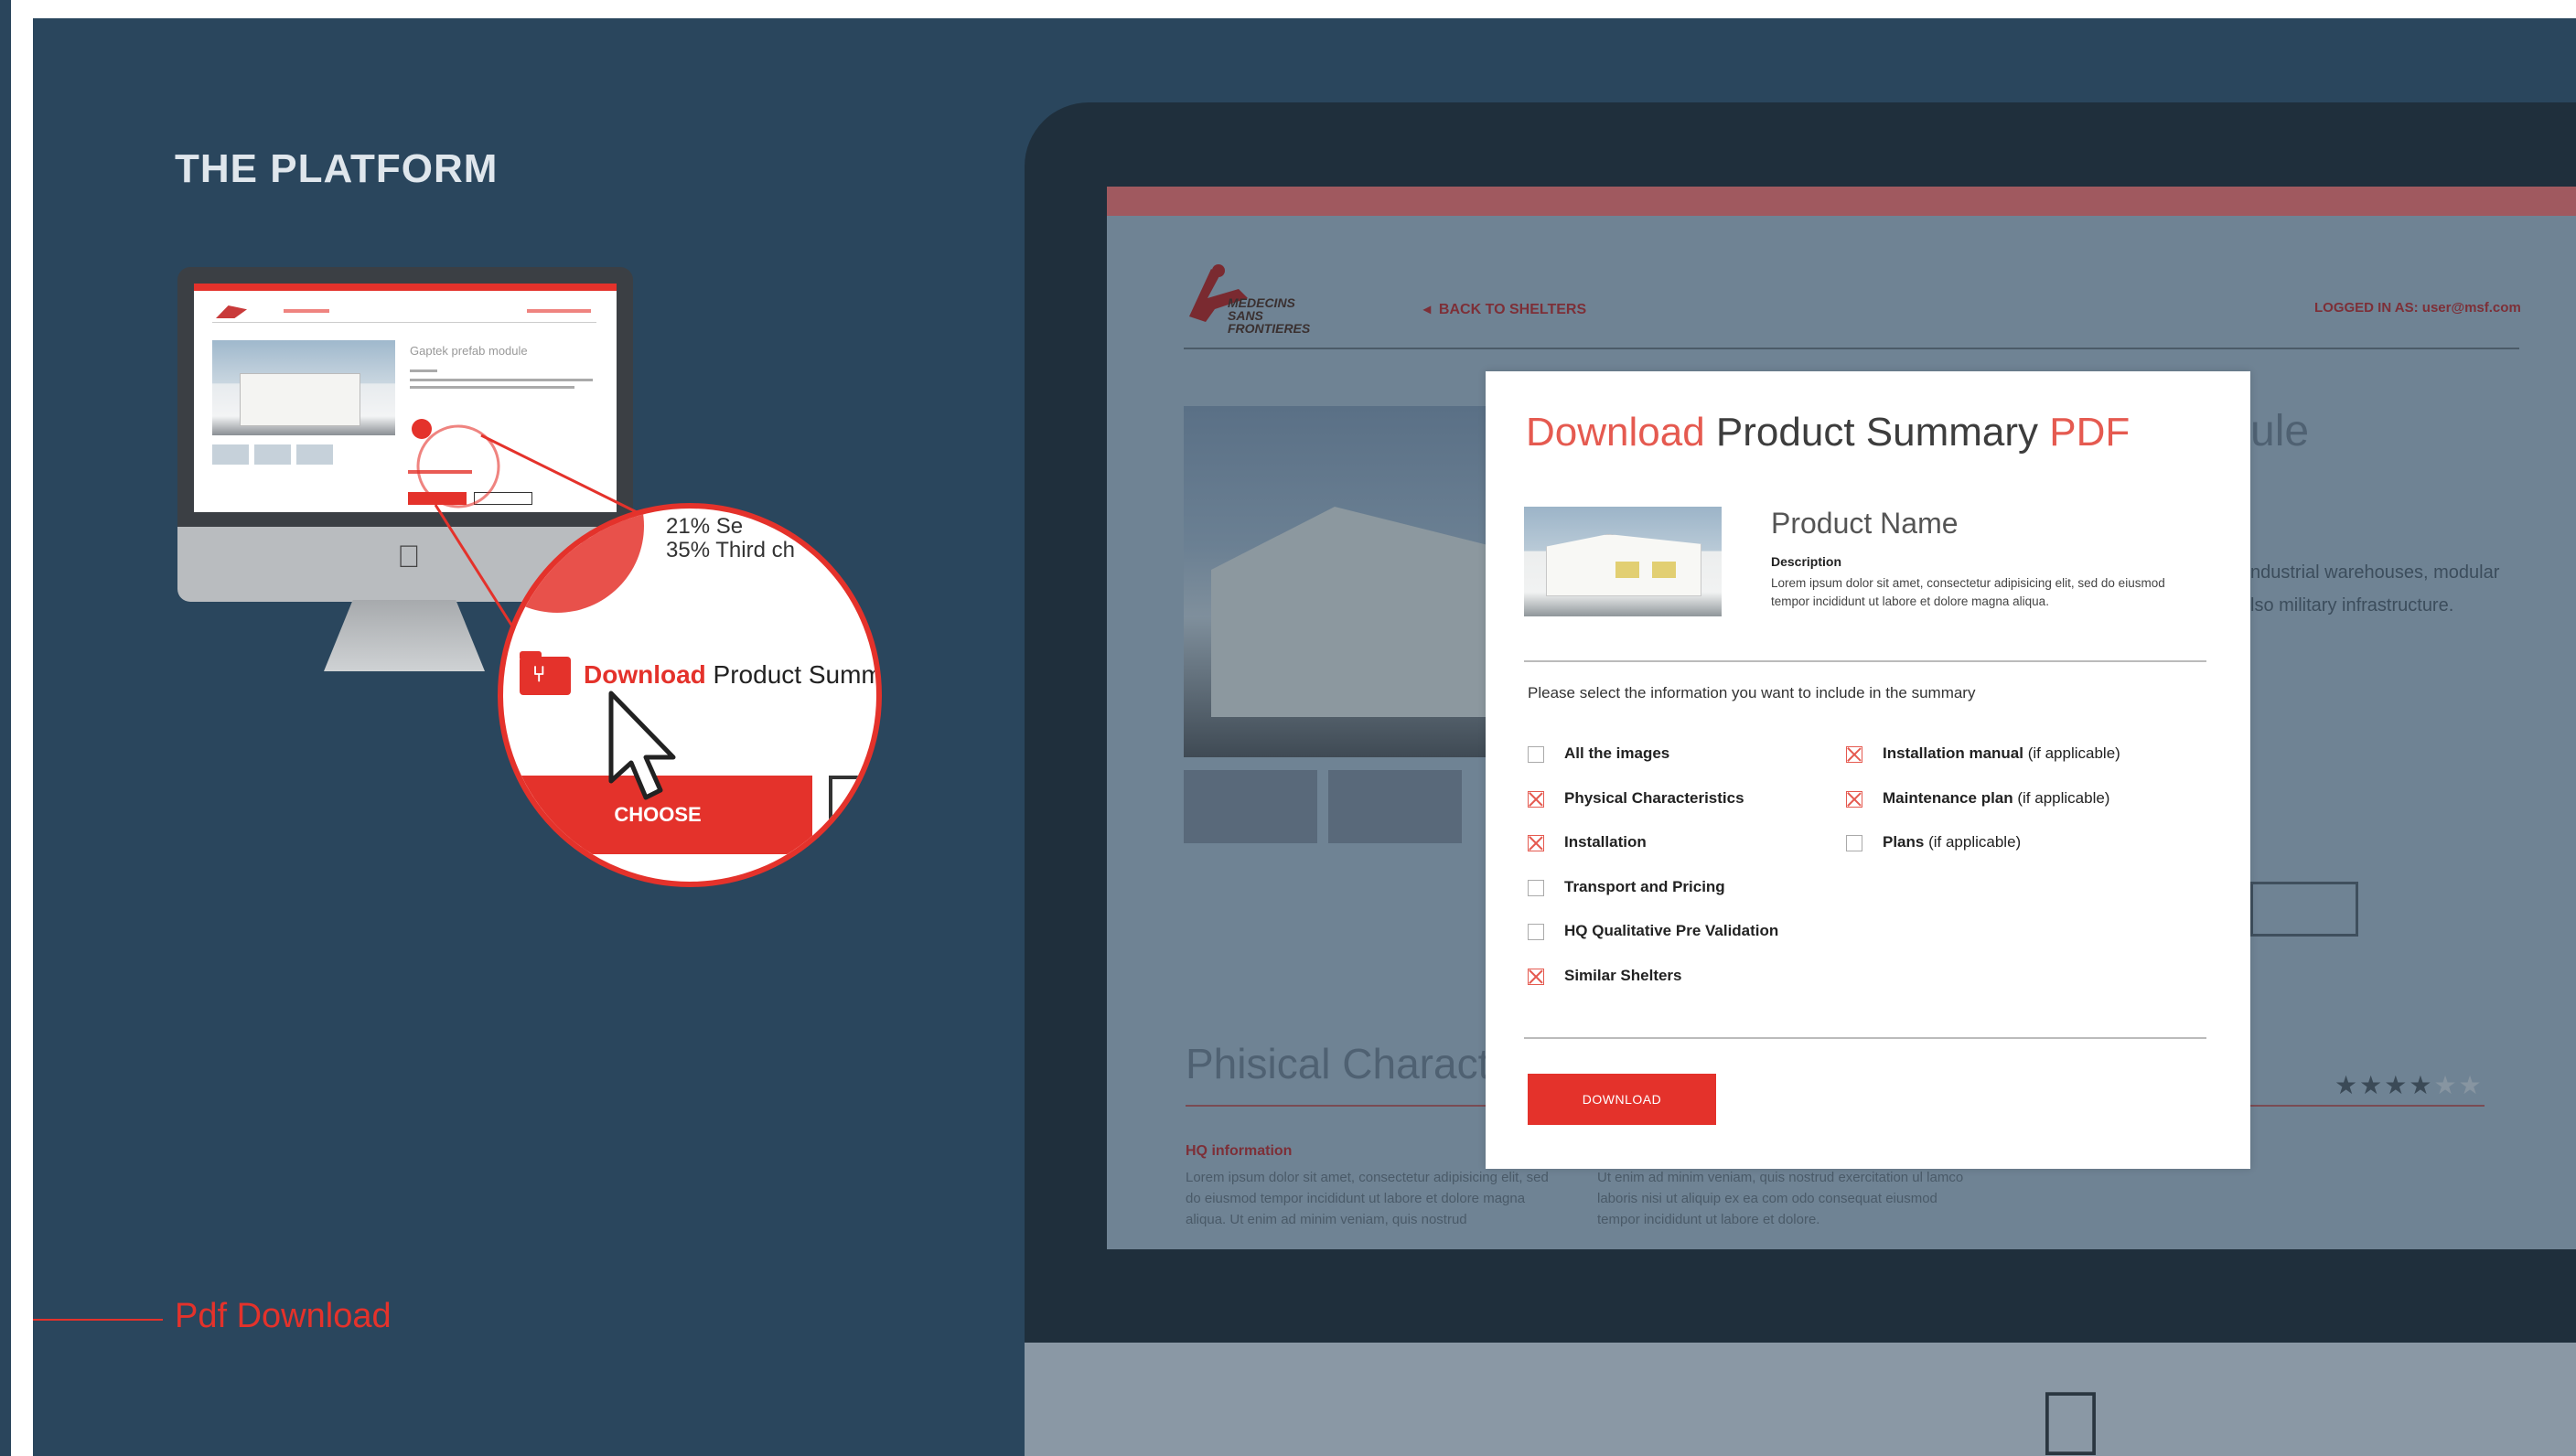 The height and width of the screenshot is (1456, 2576). What do you see at coordinates (1807, 561) in the screenshot?
I see `description-heading: Description` at bounding box center [1807, 561].